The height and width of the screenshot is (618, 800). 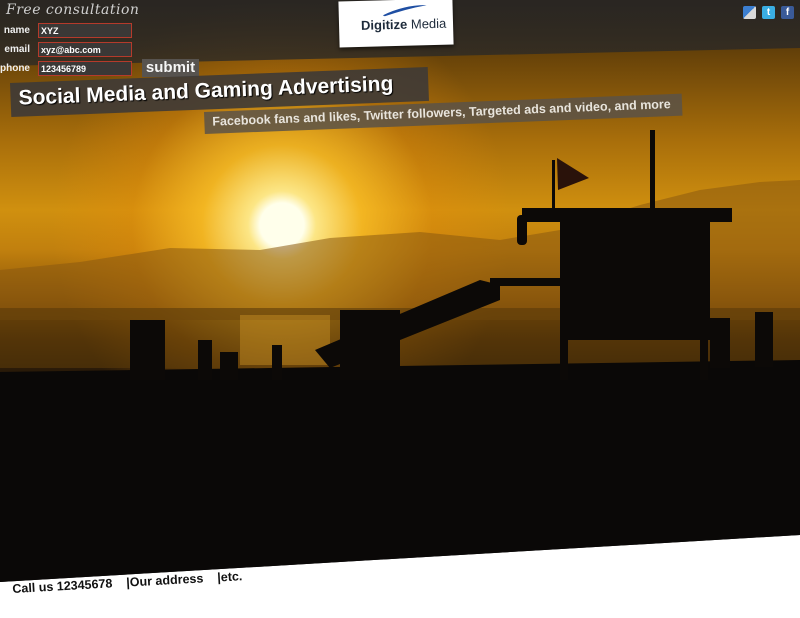 I want to click on footer: Call us 12345678 |Our address |etc., so click(x=400, y=593).